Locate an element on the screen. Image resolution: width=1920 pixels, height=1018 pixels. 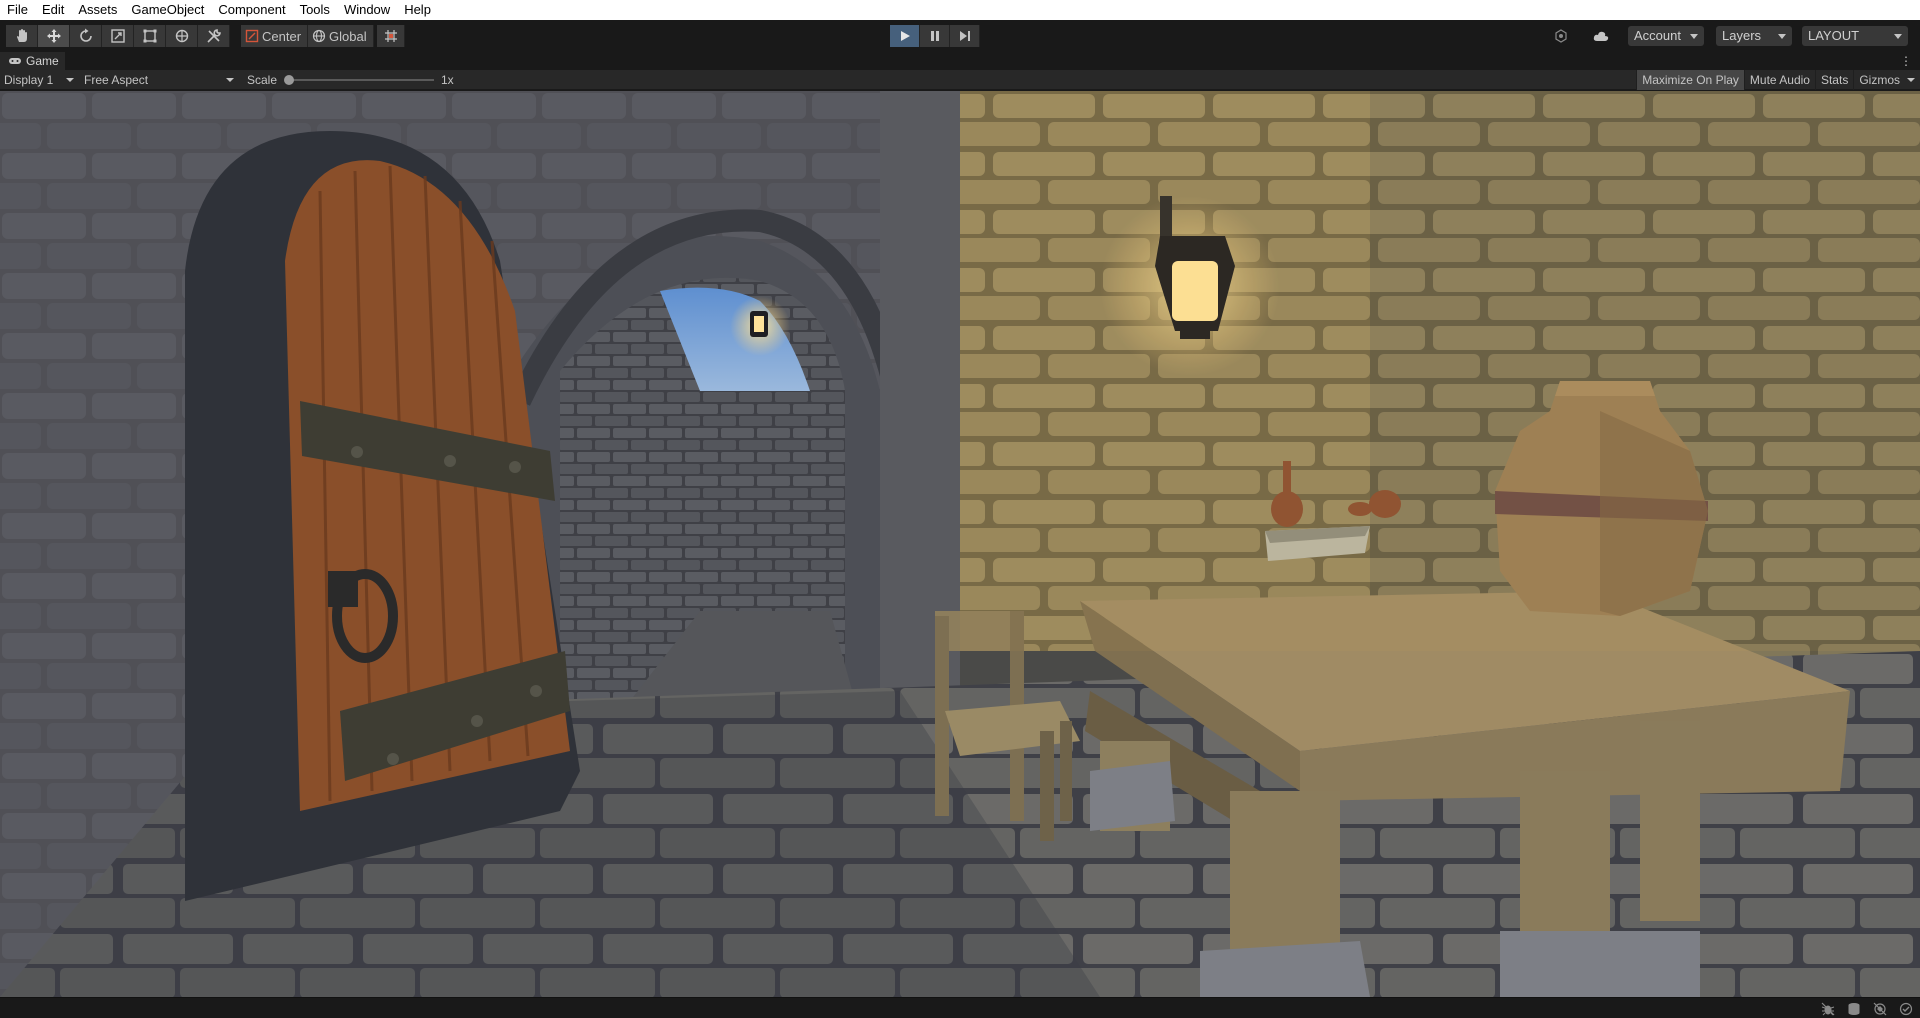
scale-slider-track is located at coordinates (361, 80).